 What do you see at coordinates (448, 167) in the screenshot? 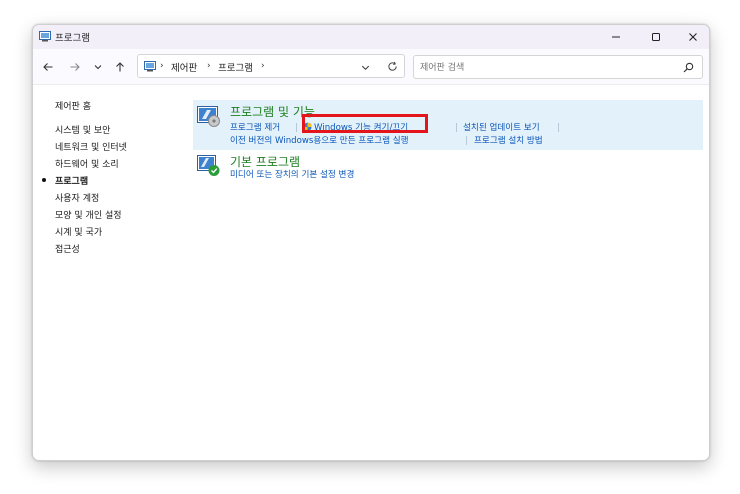
I see `default-programs-section: 기본 프로그램 미디어 또는 장치의 기본 설정 변경` at bounding box center [448, 167].